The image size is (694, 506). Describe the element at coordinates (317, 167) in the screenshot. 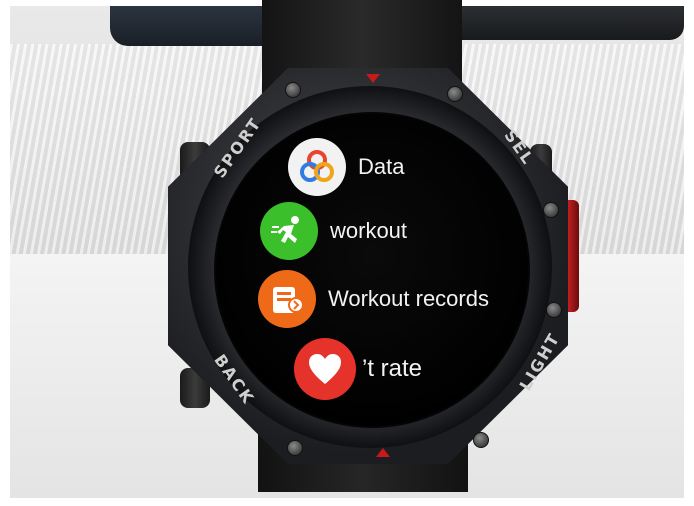

I see `data-circles-icon` at that location.